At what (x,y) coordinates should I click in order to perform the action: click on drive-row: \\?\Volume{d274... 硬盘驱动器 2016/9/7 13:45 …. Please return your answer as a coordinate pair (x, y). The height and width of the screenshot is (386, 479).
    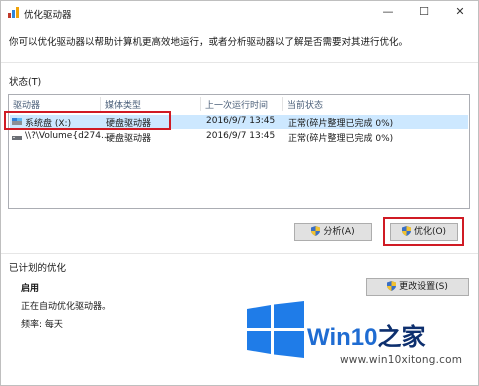
    Looking at the image, I should click on (239, 137).